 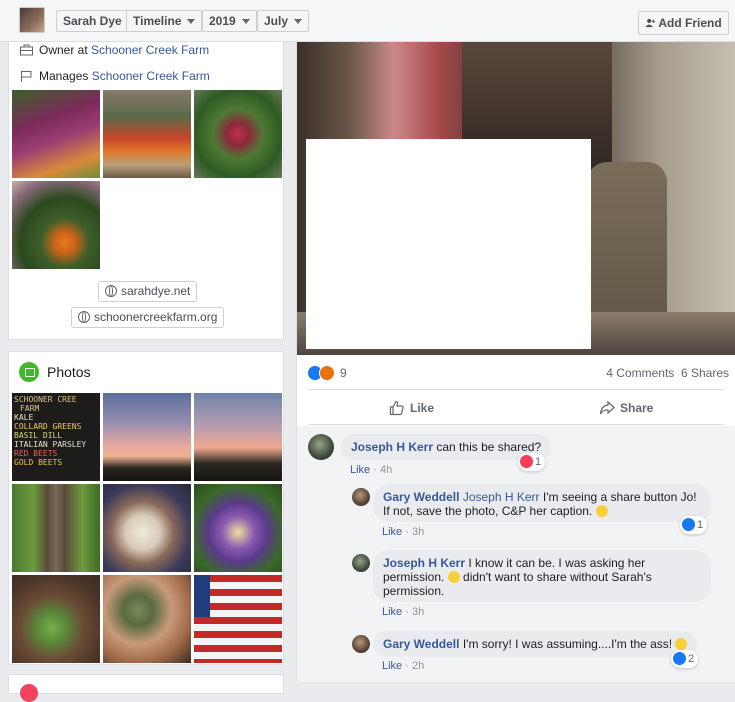 I want to click on reply-text: I know it can be. I was asking her, so click(x=557, y=563).